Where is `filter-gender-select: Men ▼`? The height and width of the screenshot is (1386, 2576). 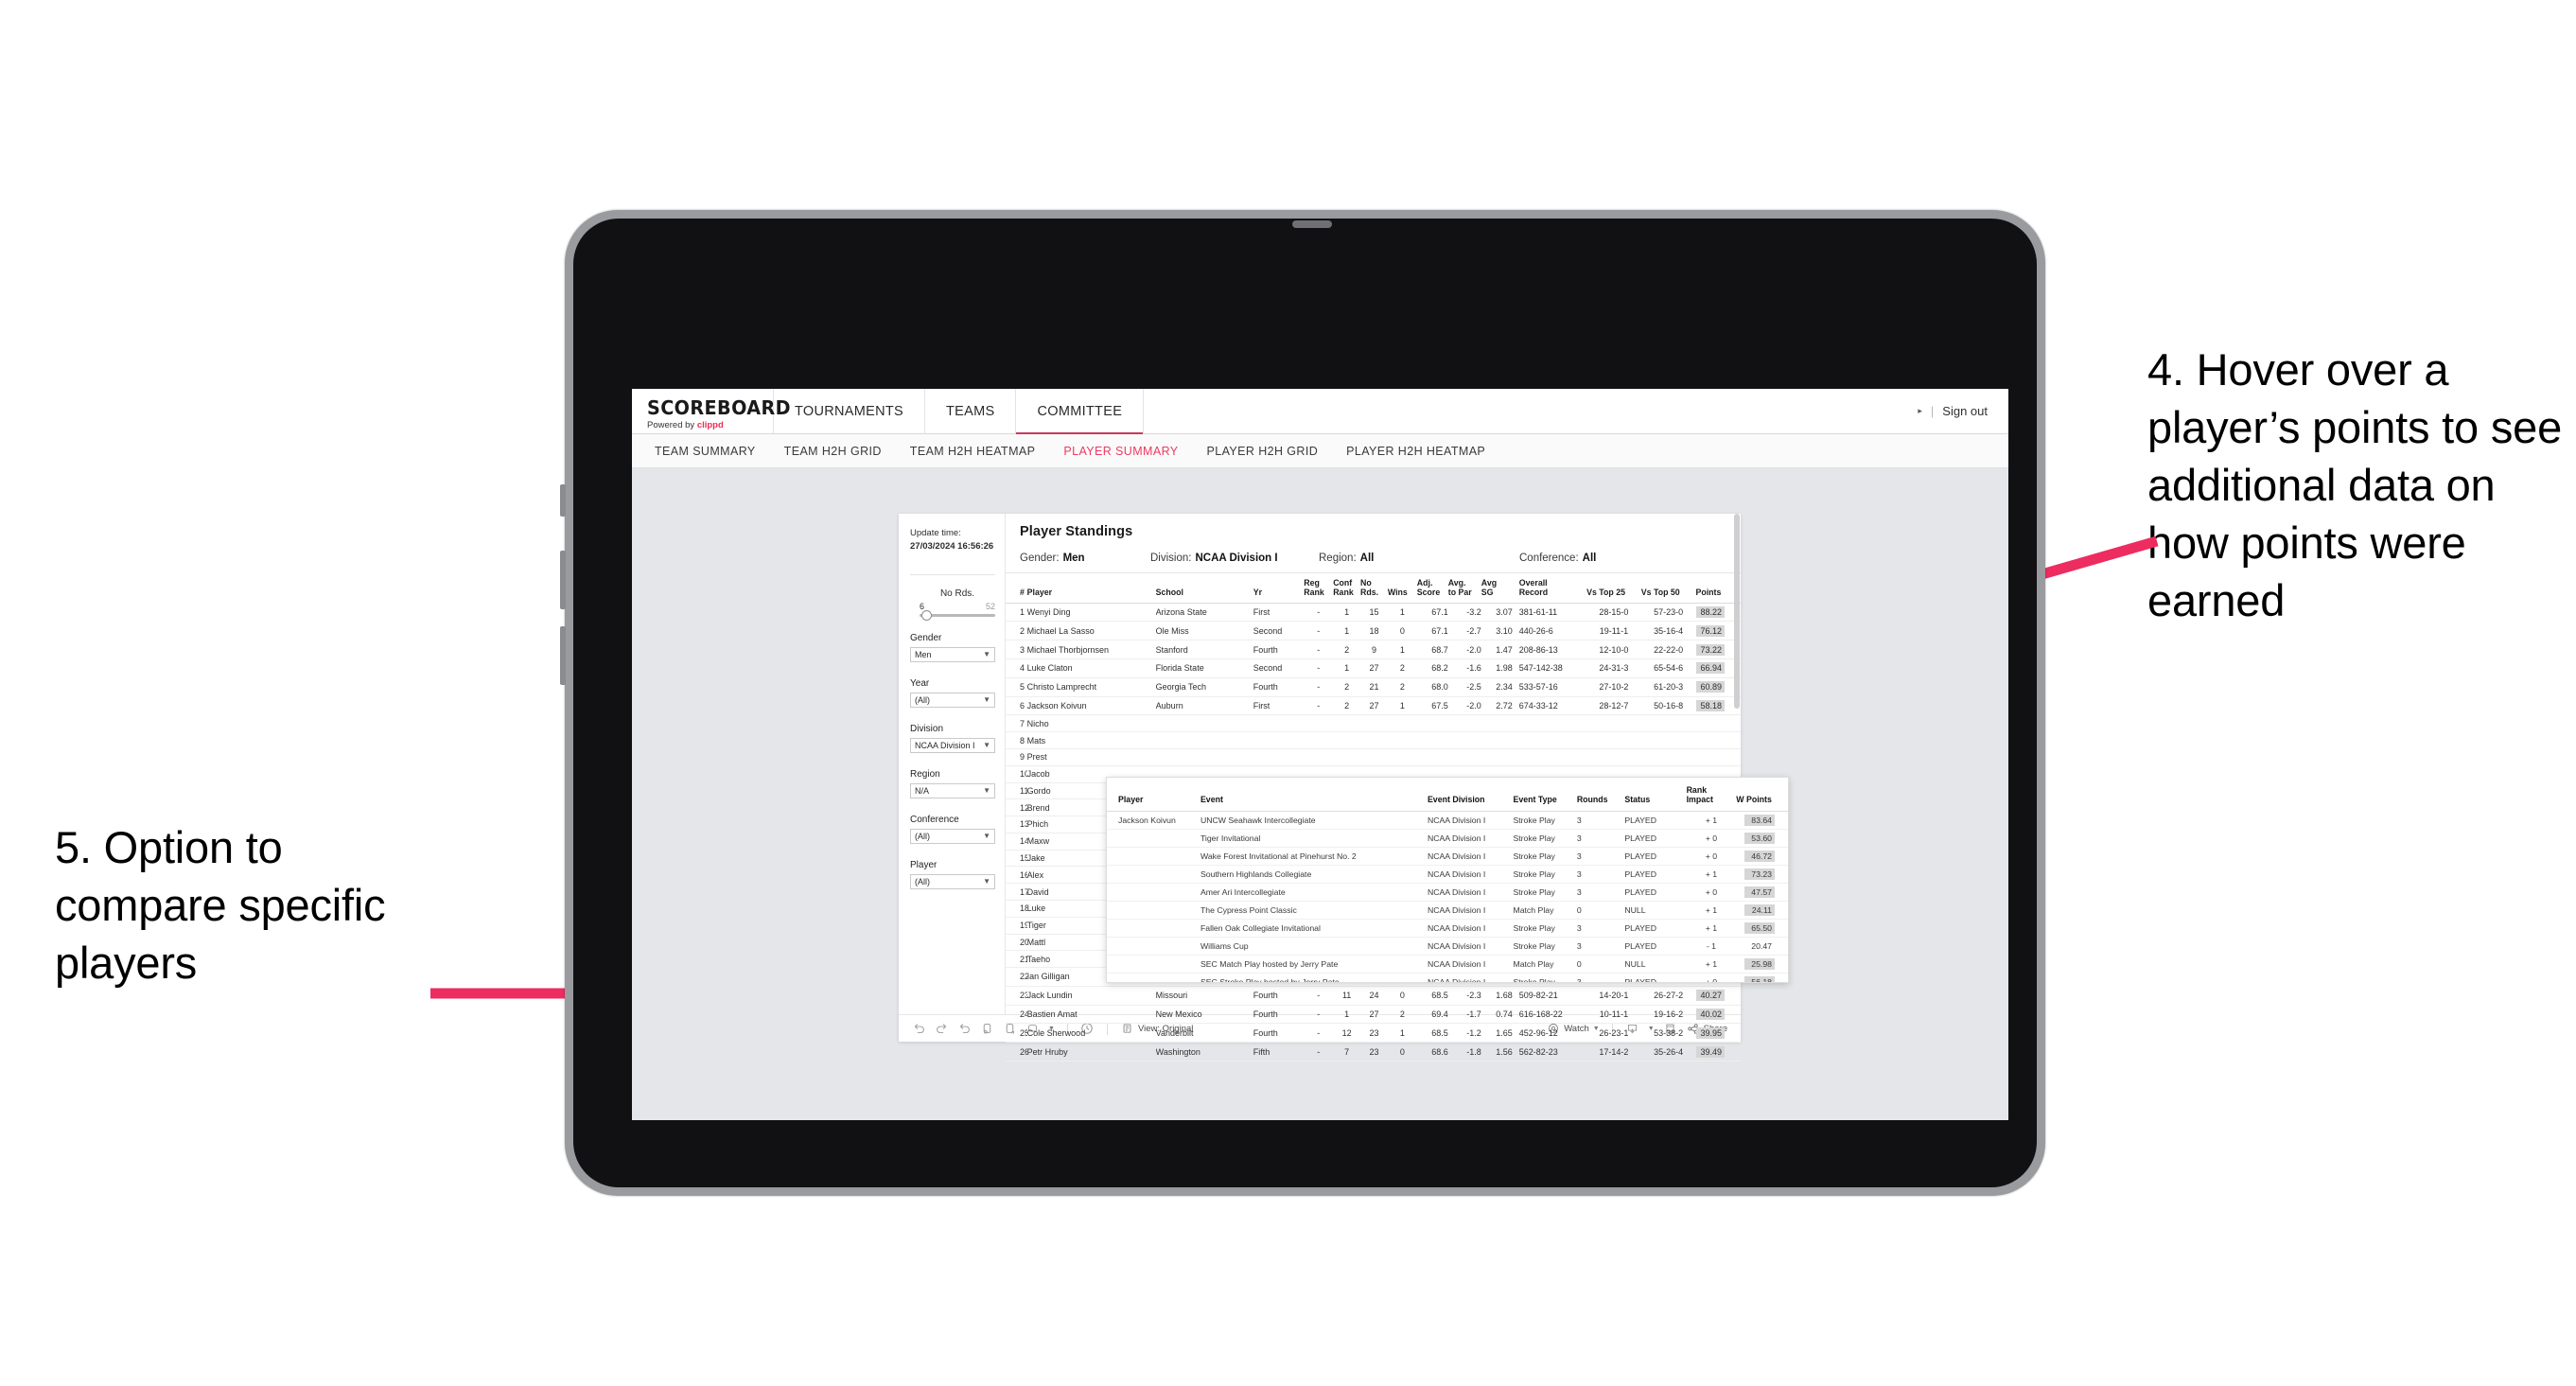 filter-gender-select: Men ▼ is located at coordinates (953, 654).